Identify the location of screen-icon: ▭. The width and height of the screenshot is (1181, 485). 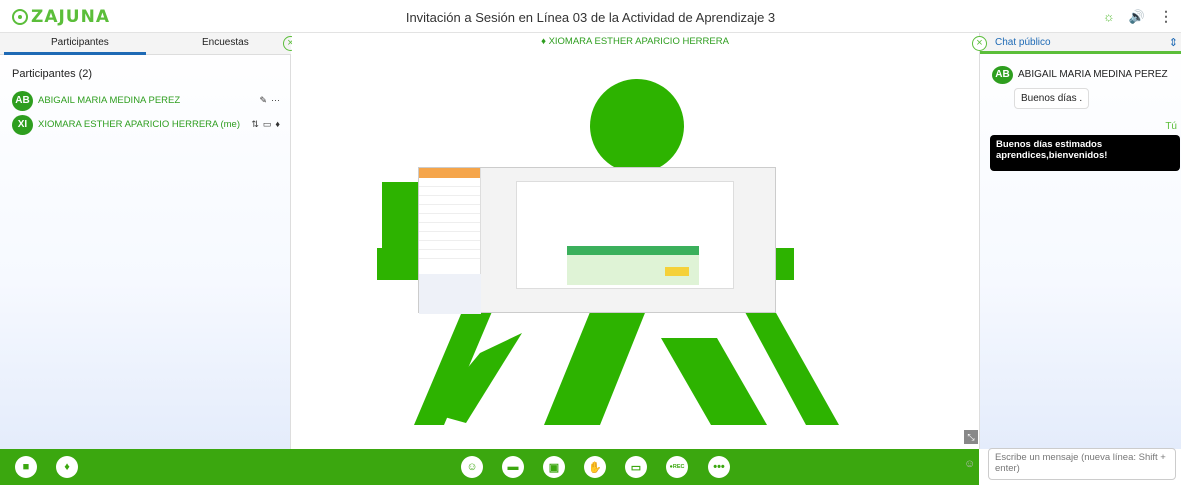
(267, 124).